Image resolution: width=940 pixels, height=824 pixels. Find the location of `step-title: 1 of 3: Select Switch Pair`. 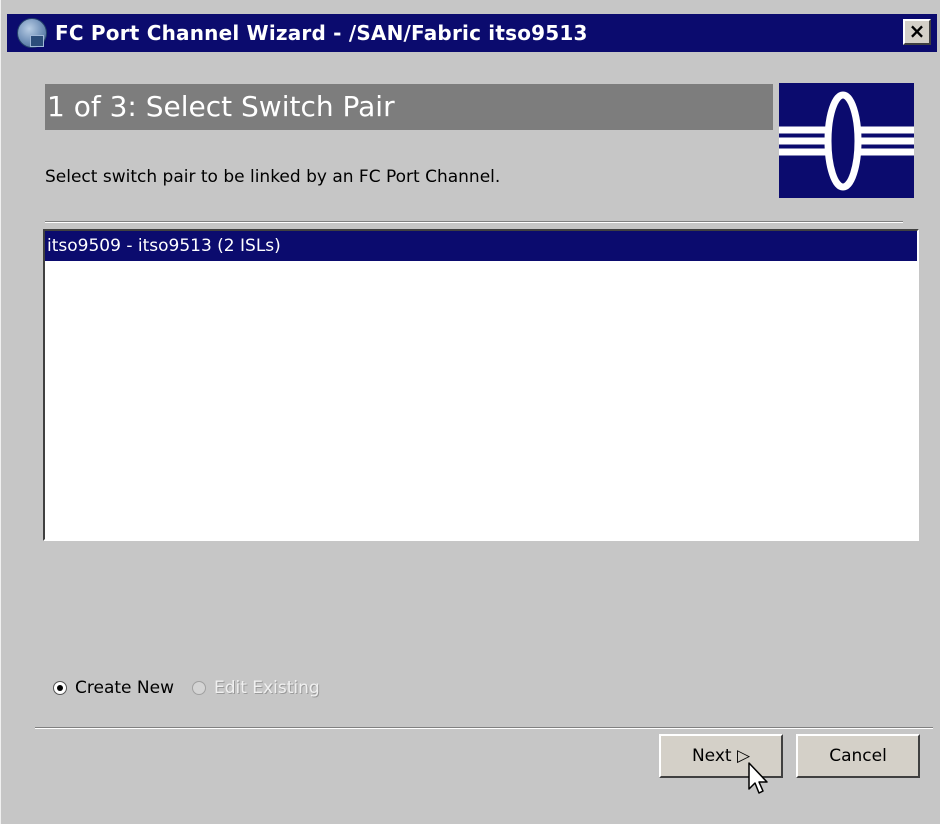

step-title: 1 of 3: Select Switch Pair is located at coordinates (221, 106).